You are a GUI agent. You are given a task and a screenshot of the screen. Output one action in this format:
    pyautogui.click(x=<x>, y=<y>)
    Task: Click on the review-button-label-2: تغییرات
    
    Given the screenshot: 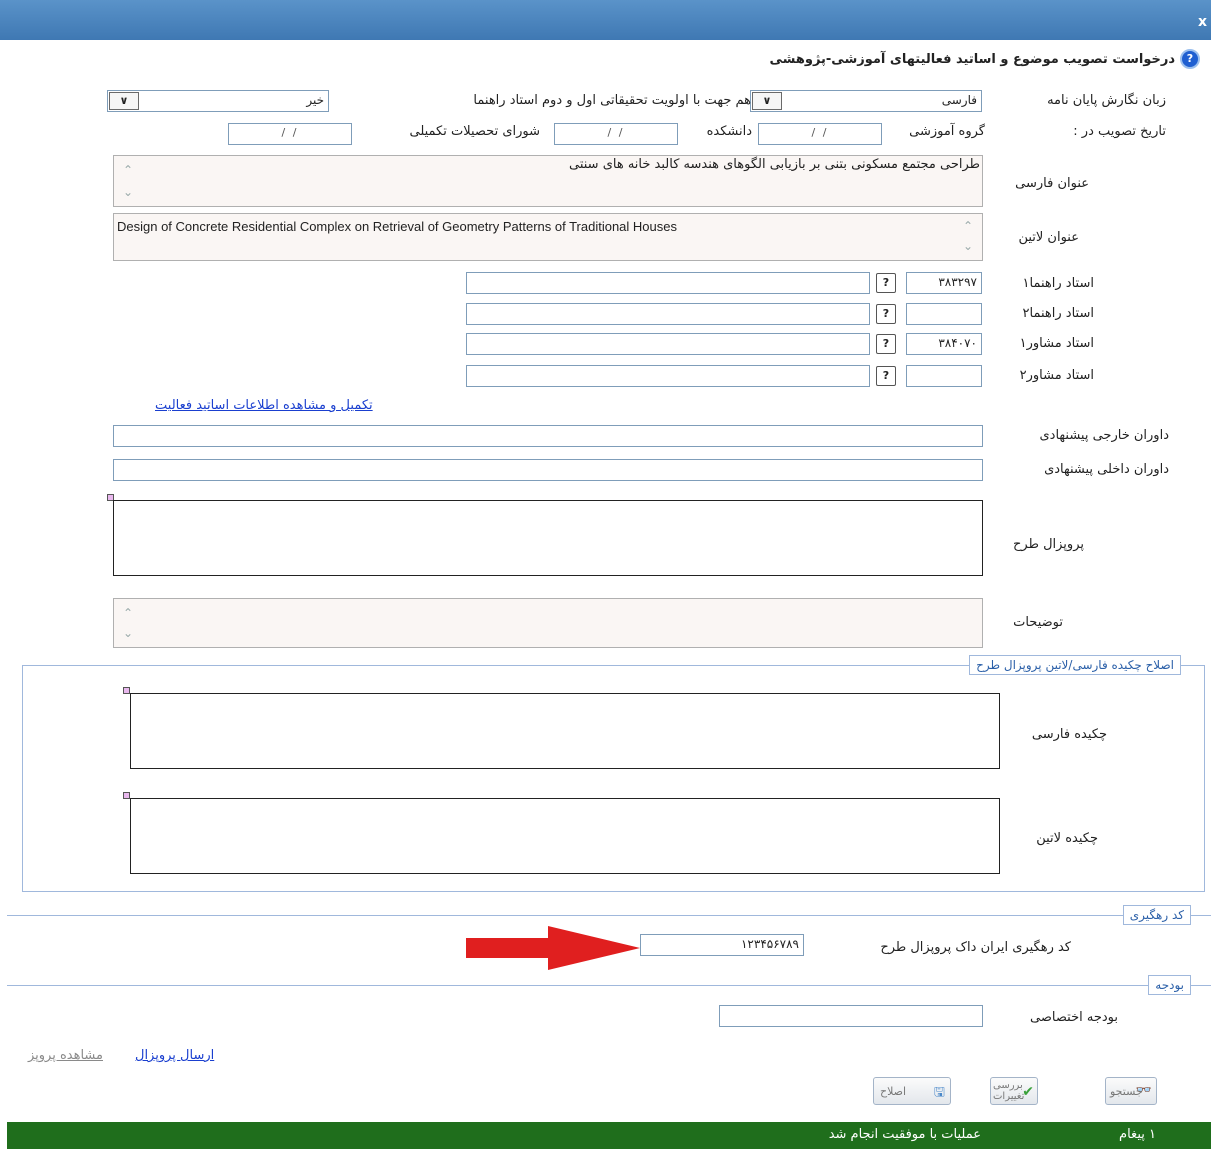 What is the action you would take?
    pyautogui.click(x=1009, y=1096)
    